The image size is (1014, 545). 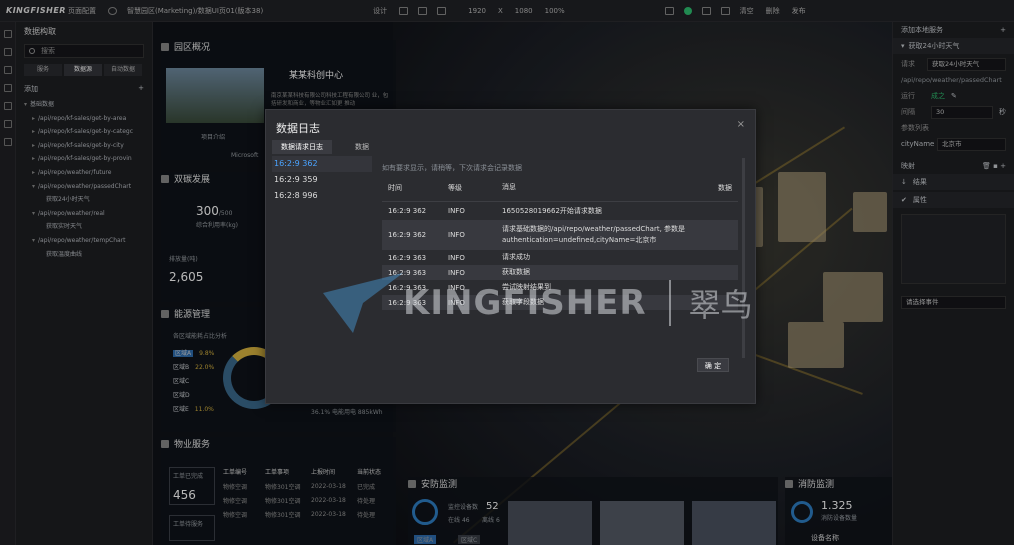 What do you see at coordinates (298, 128) in the screenshot?
I see `modal-title: 数据日志` at bounding box center [298, 128].